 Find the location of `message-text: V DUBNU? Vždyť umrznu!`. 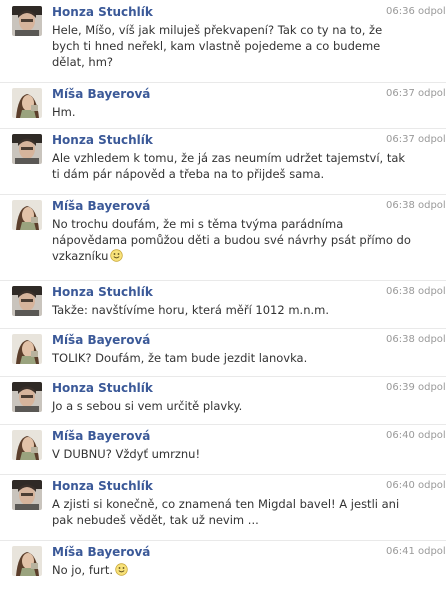

message-text: V DUBNU? Vždyť umrznu! is located at coordinates (238, 454).